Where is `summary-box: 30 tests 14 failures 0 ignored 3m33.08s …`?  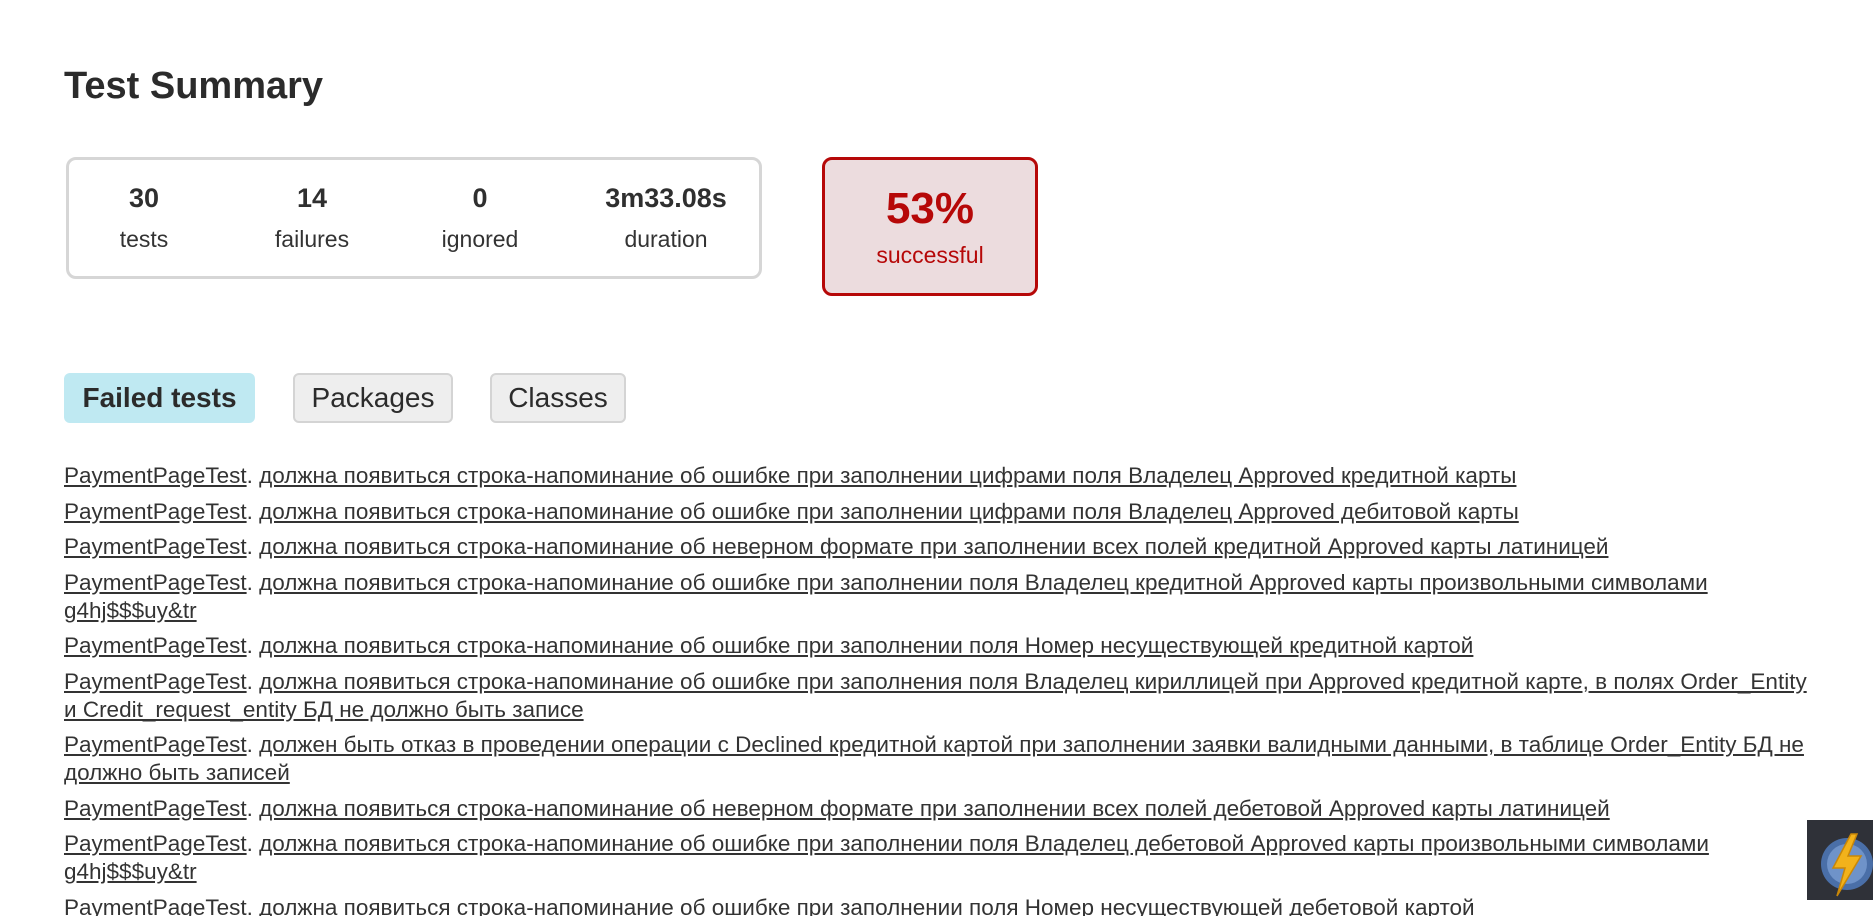 summary-box: 30 tests 14 failures 0 ignored 3m33.08s … is located at coordinates (414, 218).